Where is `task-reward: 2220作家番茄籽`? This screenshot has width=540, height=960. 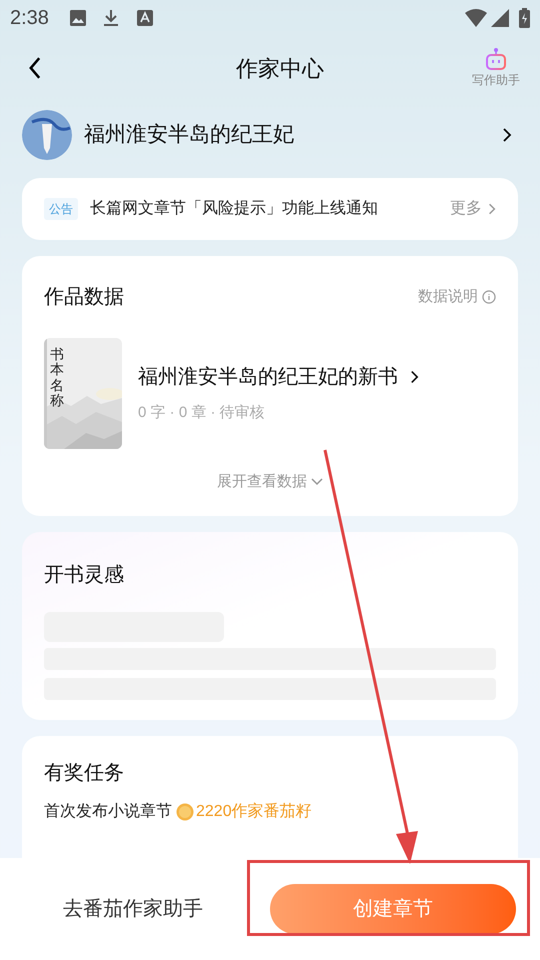
task-reward: 2220作家番茄籽 is located at coordinates (254, 812).